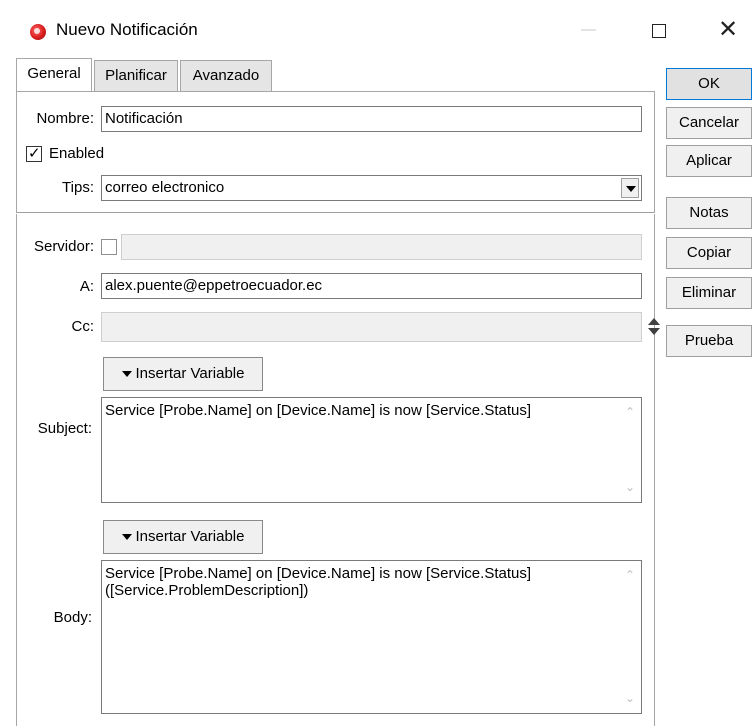 The height and width of the screenshot is (726, 756). Describe the element at coordinates (709, 161) in the screenshot. I see `aplicar-button: Aplicar` at that location.